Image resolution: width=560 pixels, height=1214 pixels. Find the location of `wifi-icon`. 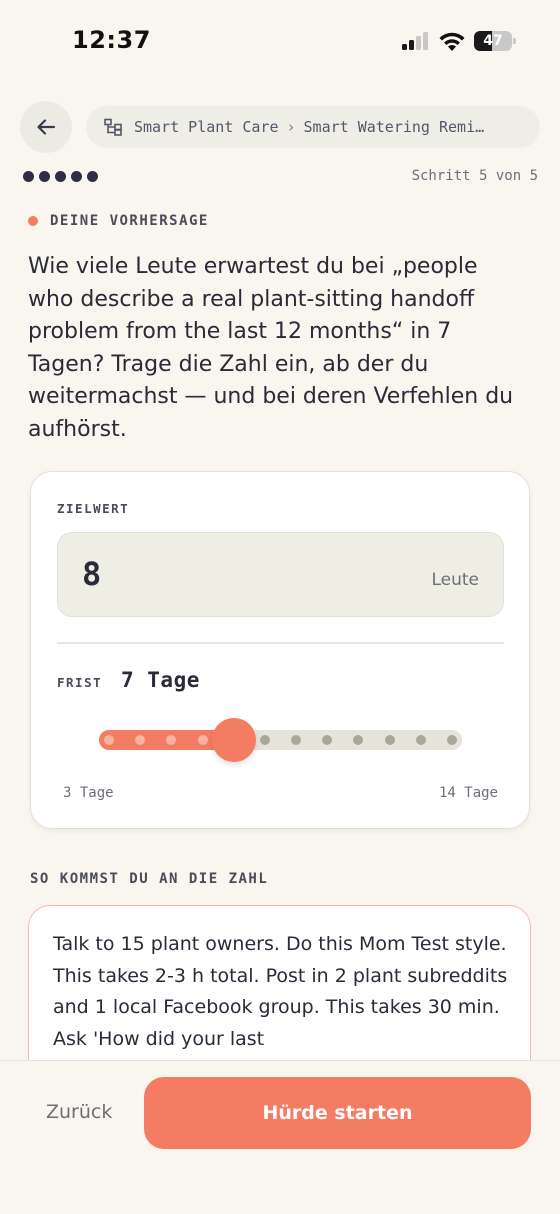

wifi-icon is located at coordinates (452, 41).